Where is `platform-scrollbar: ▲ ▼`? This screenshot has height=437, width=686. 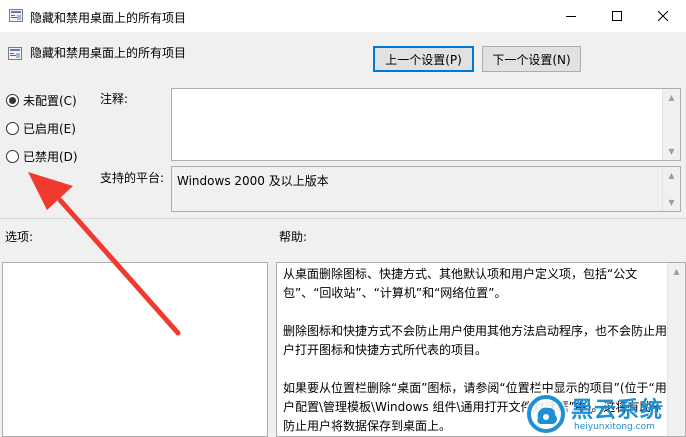
platform-scrollbar: ▲ ▼ is located at coordinates (671, 189).